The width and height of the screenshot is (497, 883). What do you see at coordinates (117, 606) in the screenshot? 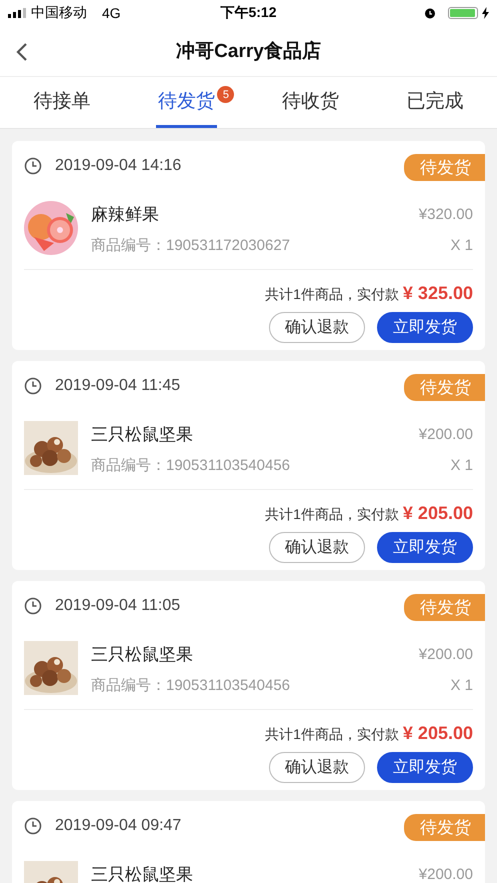
I see `order-time: 2019-09-04 11:05` at bounding box center [117, 606].